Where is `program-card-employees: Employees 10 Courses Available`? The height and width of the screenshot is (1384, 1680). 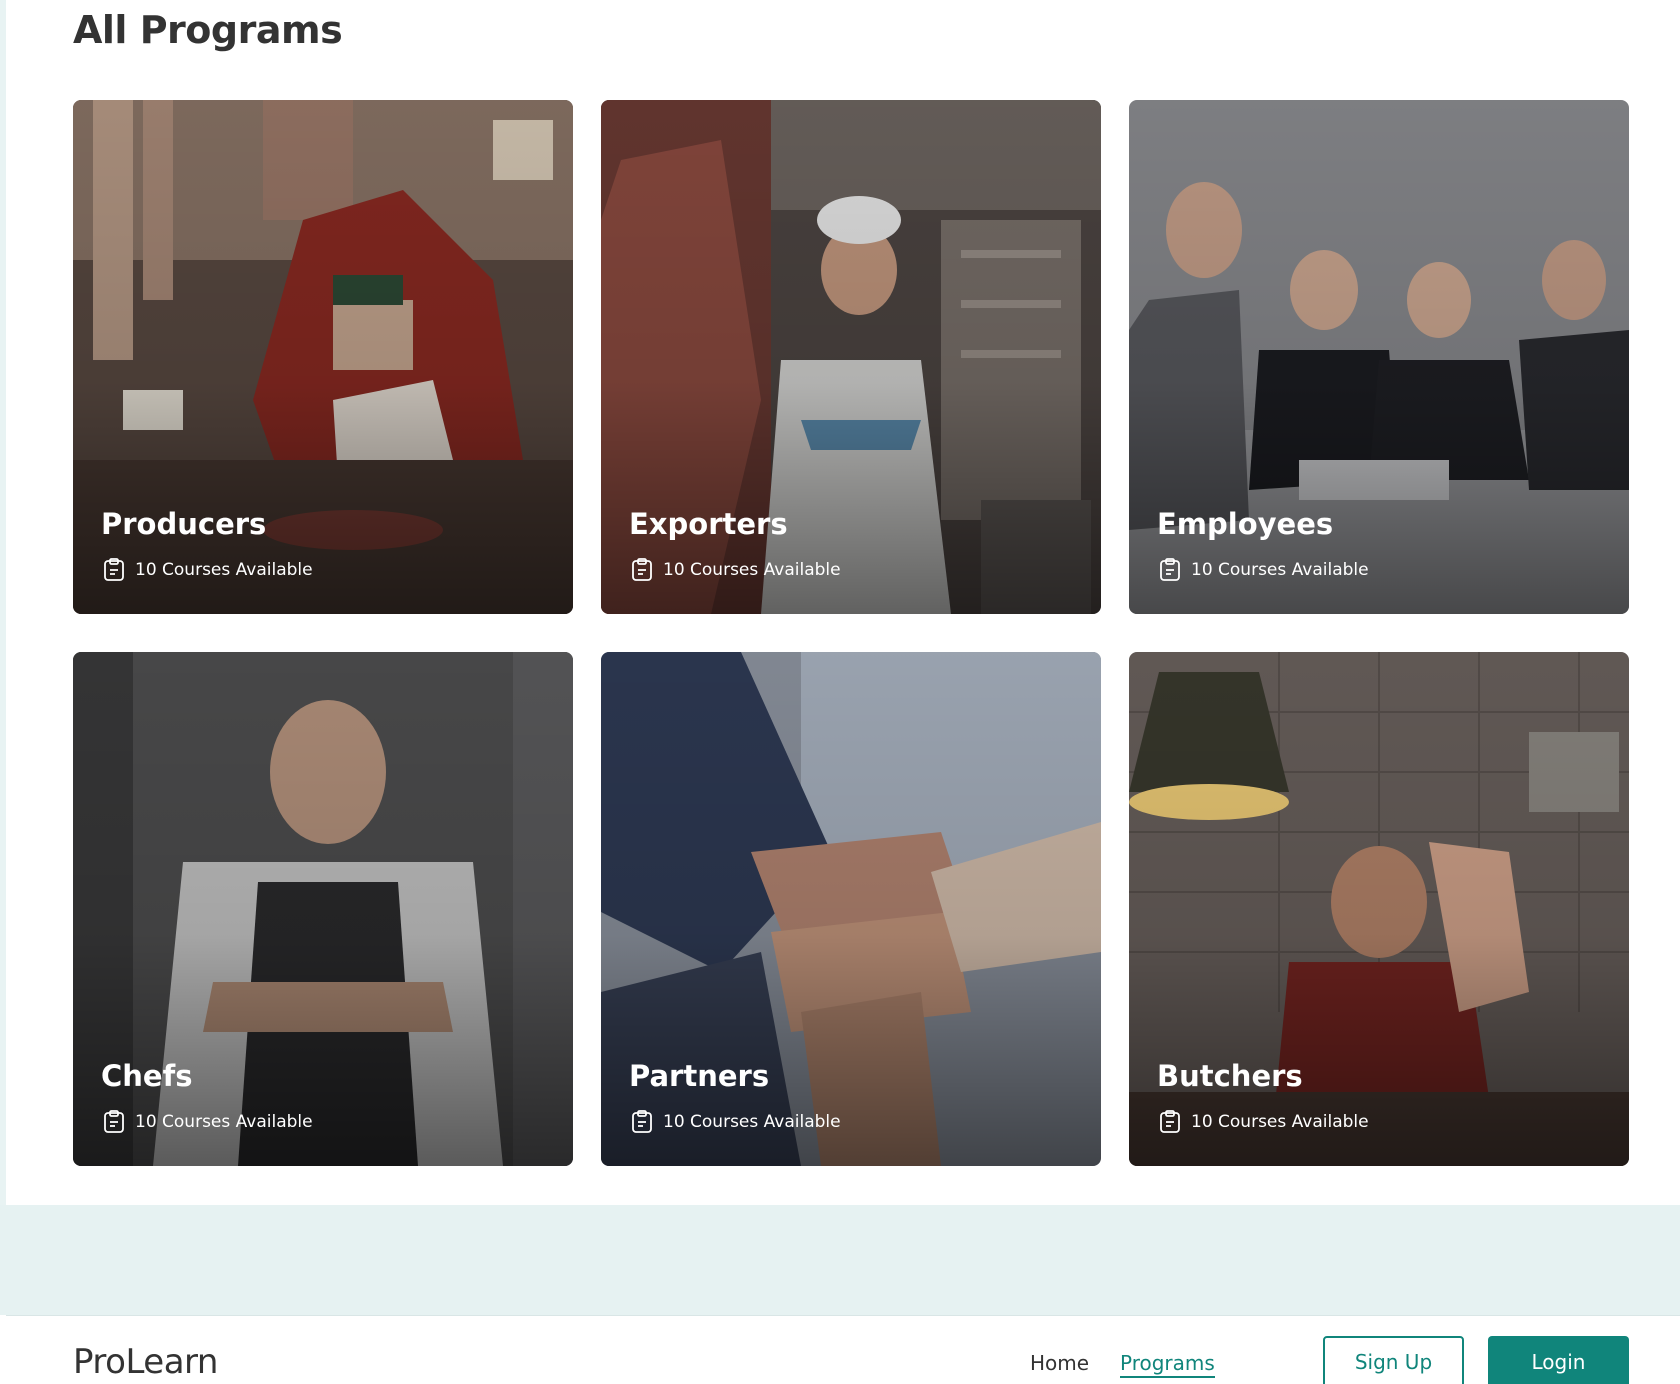
program-card-employees: Employees 10 Courses Available is located at coordinates (1379, 357).